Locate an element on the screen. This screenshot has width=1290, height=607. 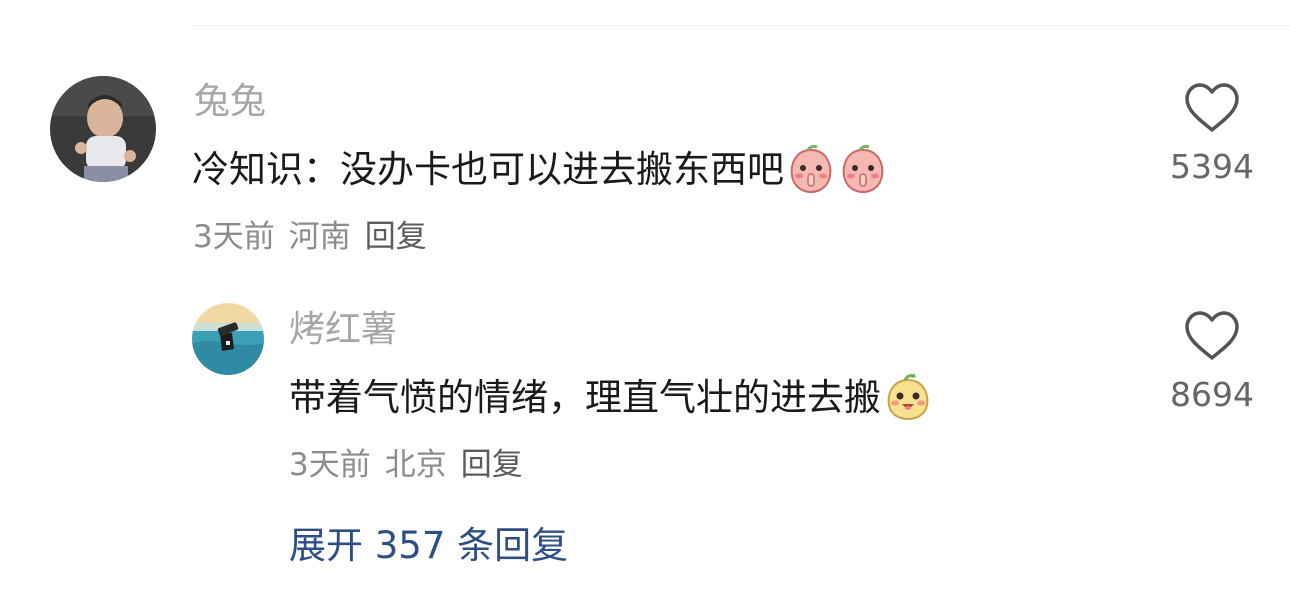
comment-text: 冷知识：没办卡也可以进去搬东西吧 is located at coordinates (540, 169).